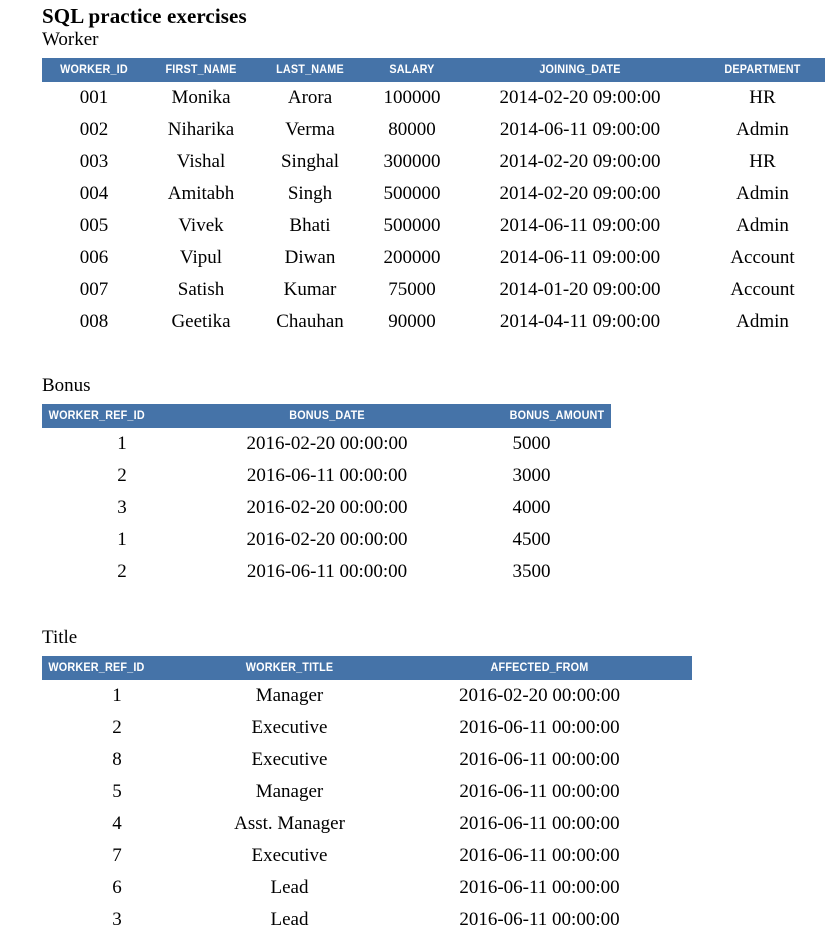  Describe the element at coordinates (310, 69) in the screenshot. I see `column-header-last-name: LAST_NAME` at that location.